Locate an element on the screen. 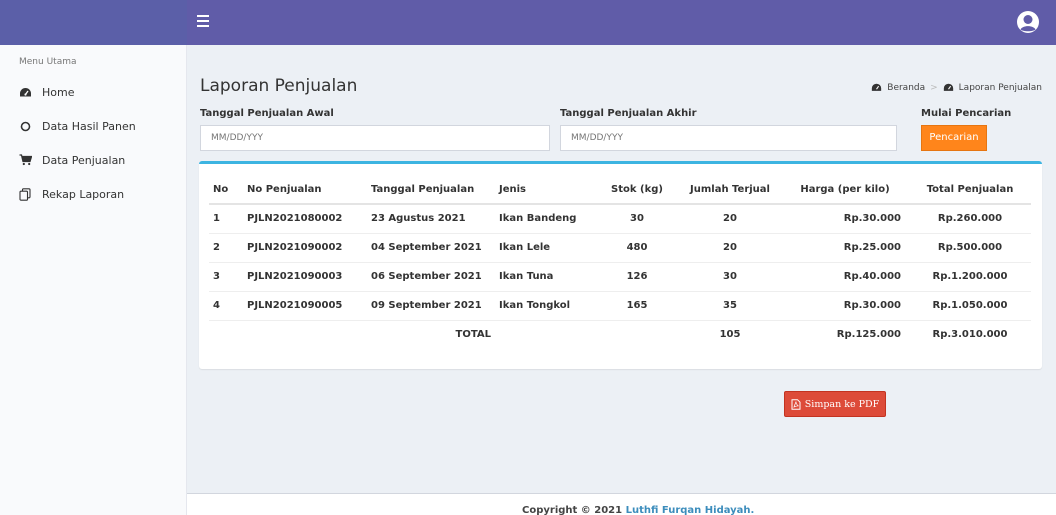  table-total-row: TOTAL 105 Rp.125.000 Rp.3.010.000 is located at coordinates (620, 334).